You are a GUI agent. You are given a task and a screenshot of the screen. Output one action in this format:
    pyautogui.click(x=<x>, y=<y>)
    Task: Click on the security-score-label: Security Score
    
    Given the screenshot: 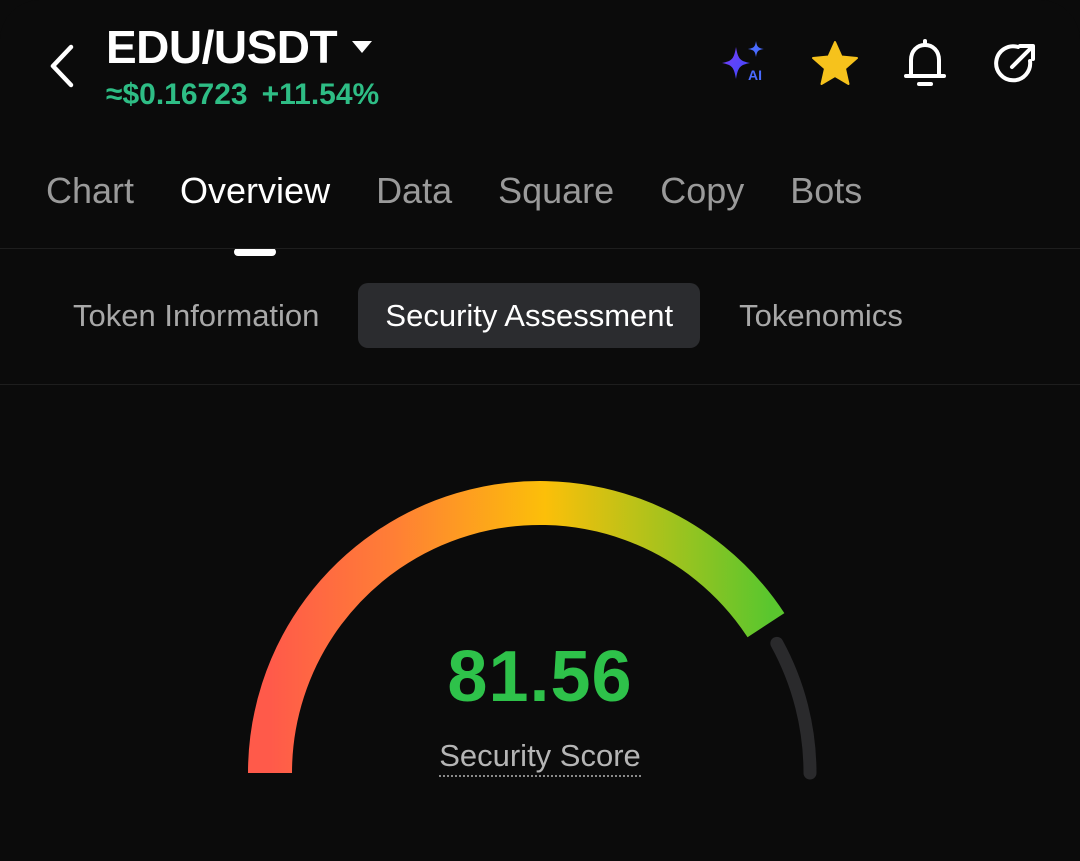 What is the action you would take?
    pyautogui.click(x=540, y=757)
    